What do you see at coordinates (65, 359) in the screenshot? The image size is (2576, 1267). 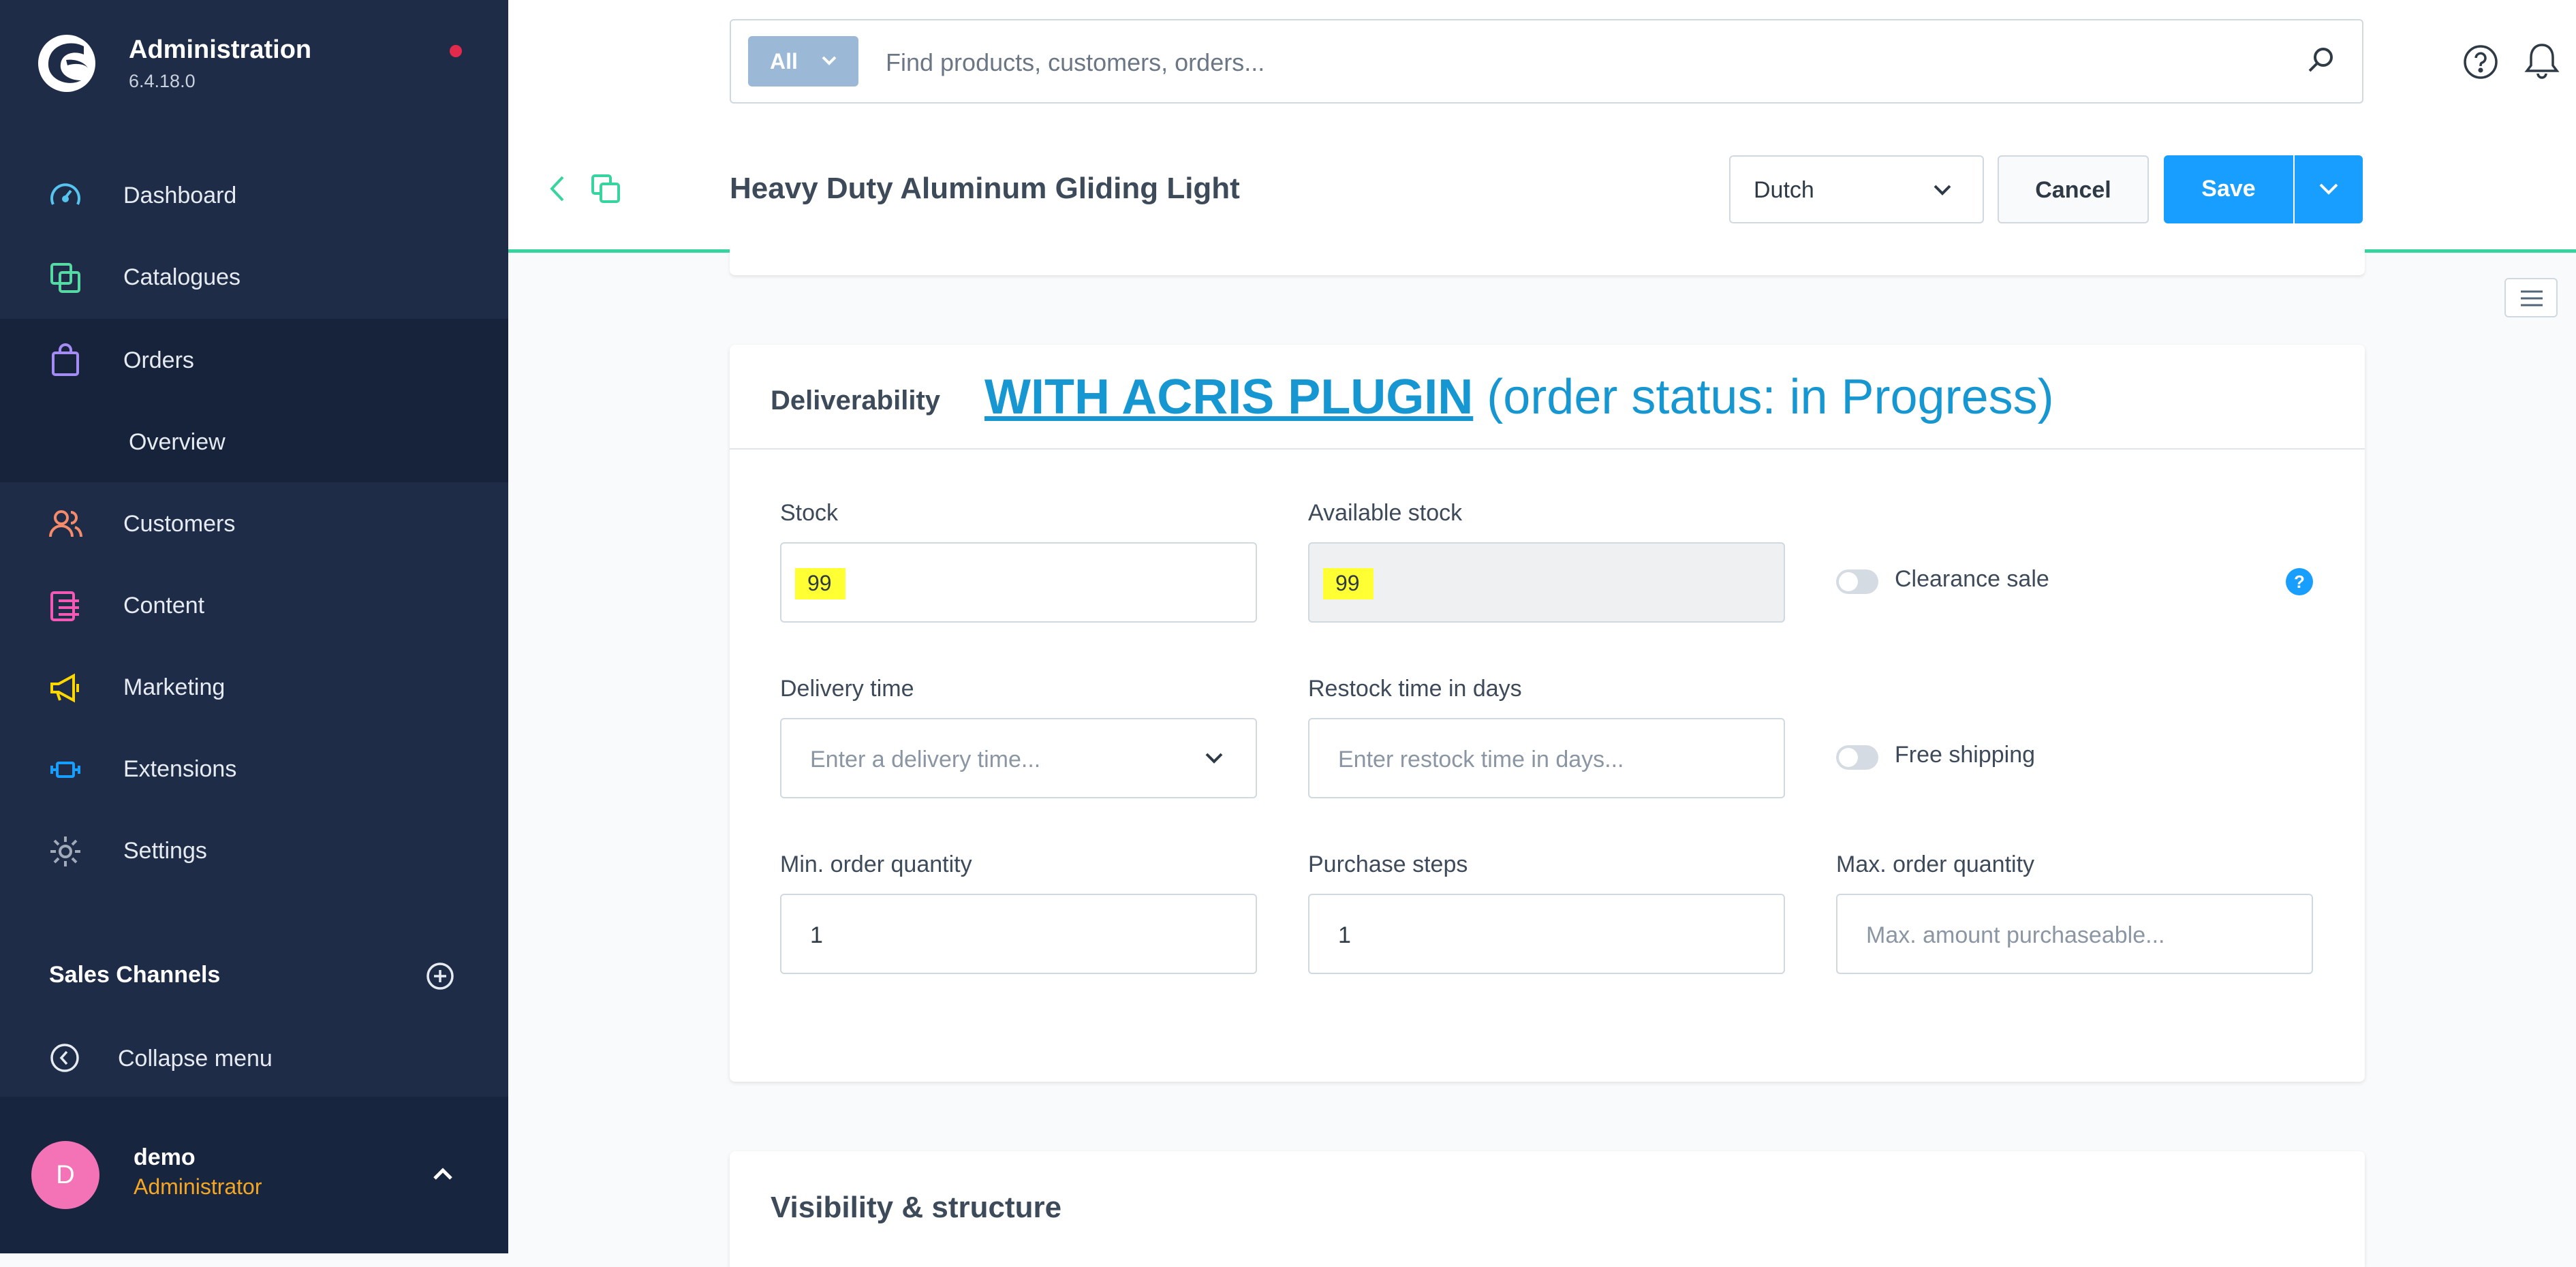 I see `orders-icon` at bounding box center [65, 359].